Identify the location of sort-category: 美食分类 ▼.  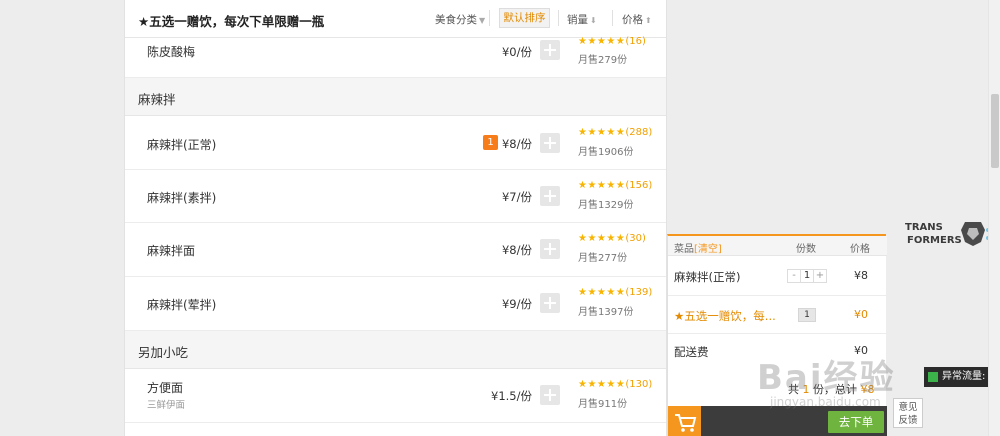
(460, 19).